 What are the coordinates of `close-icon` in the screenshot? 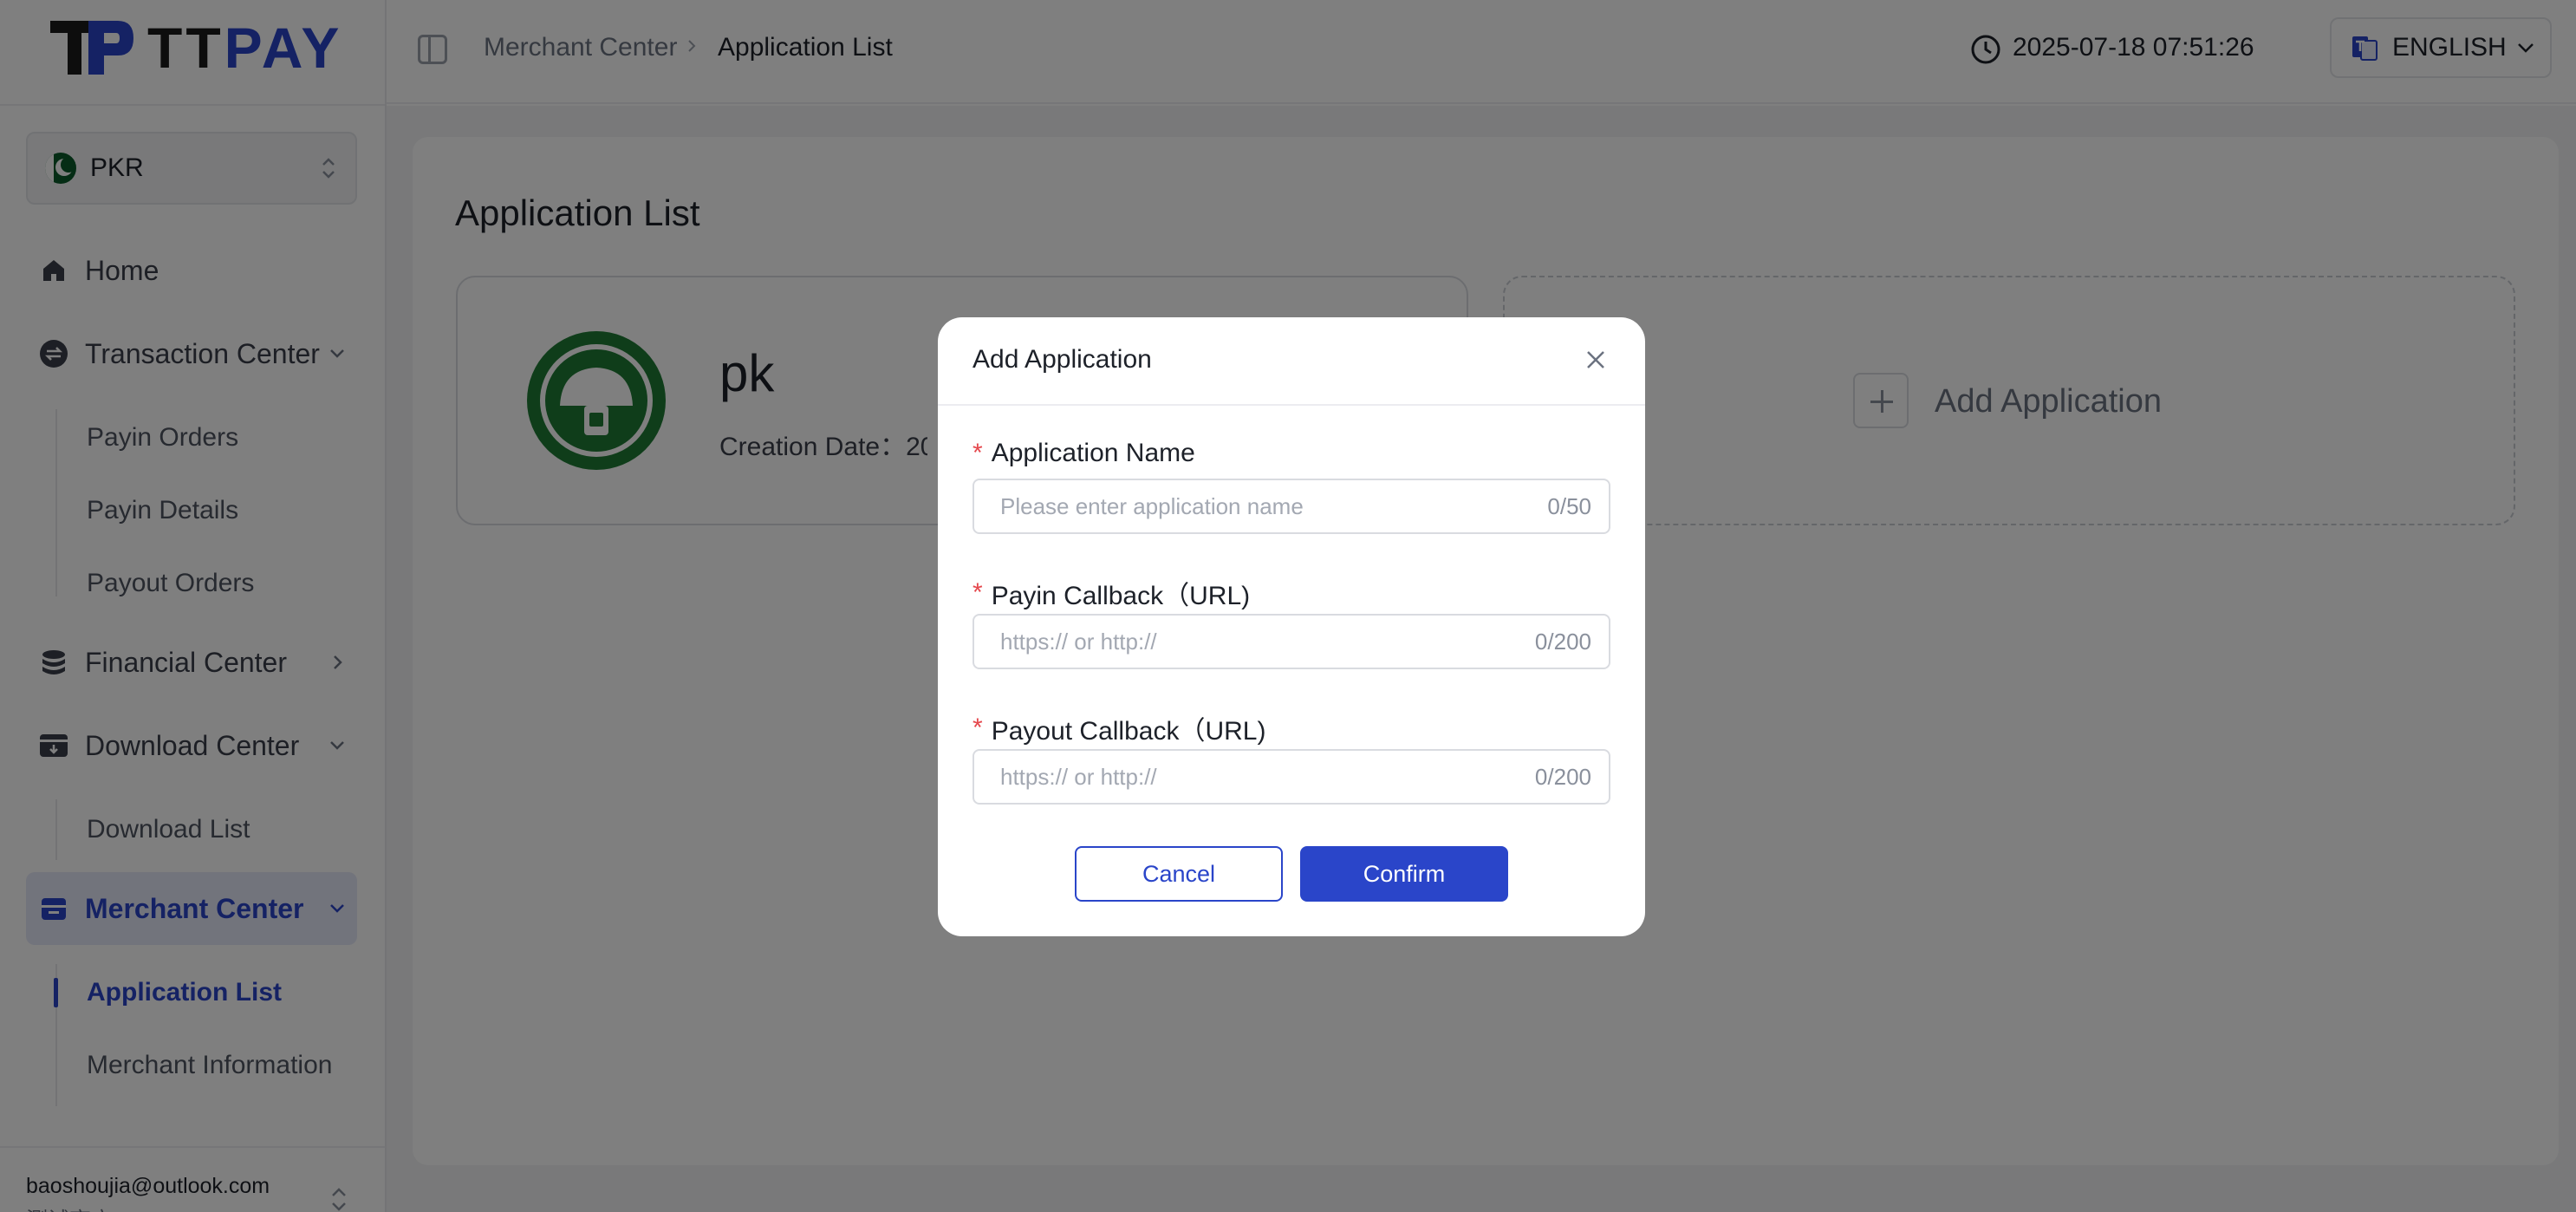 It's located at (1596, 360).